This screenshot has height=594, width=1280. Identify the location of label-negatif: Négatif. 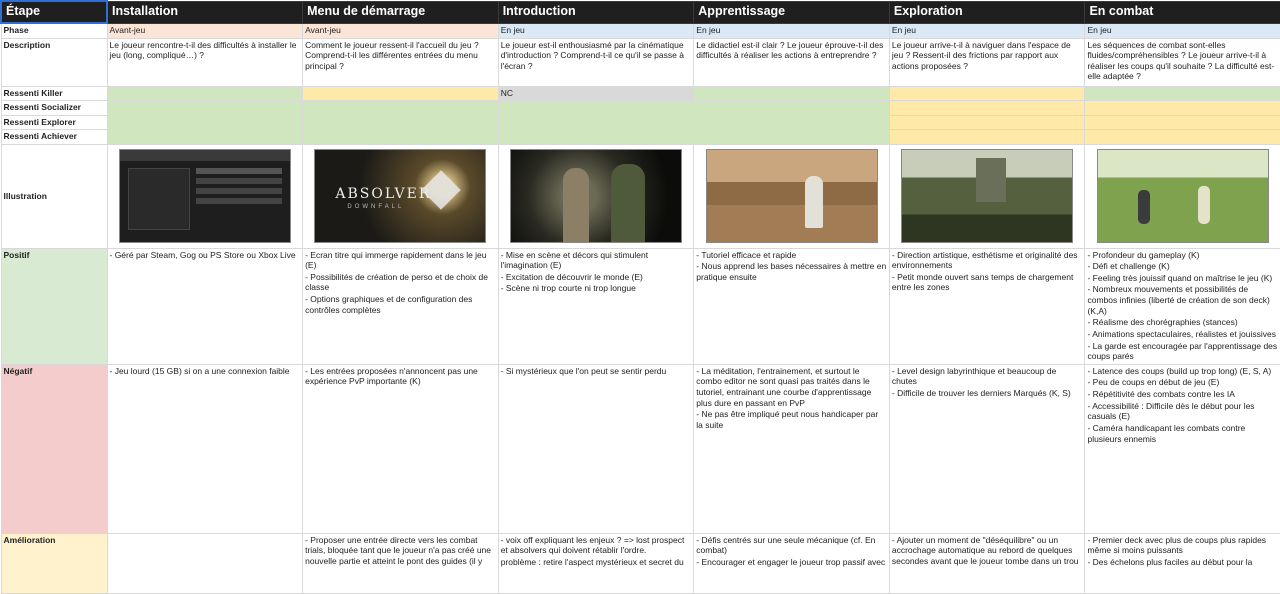
(54, 448).